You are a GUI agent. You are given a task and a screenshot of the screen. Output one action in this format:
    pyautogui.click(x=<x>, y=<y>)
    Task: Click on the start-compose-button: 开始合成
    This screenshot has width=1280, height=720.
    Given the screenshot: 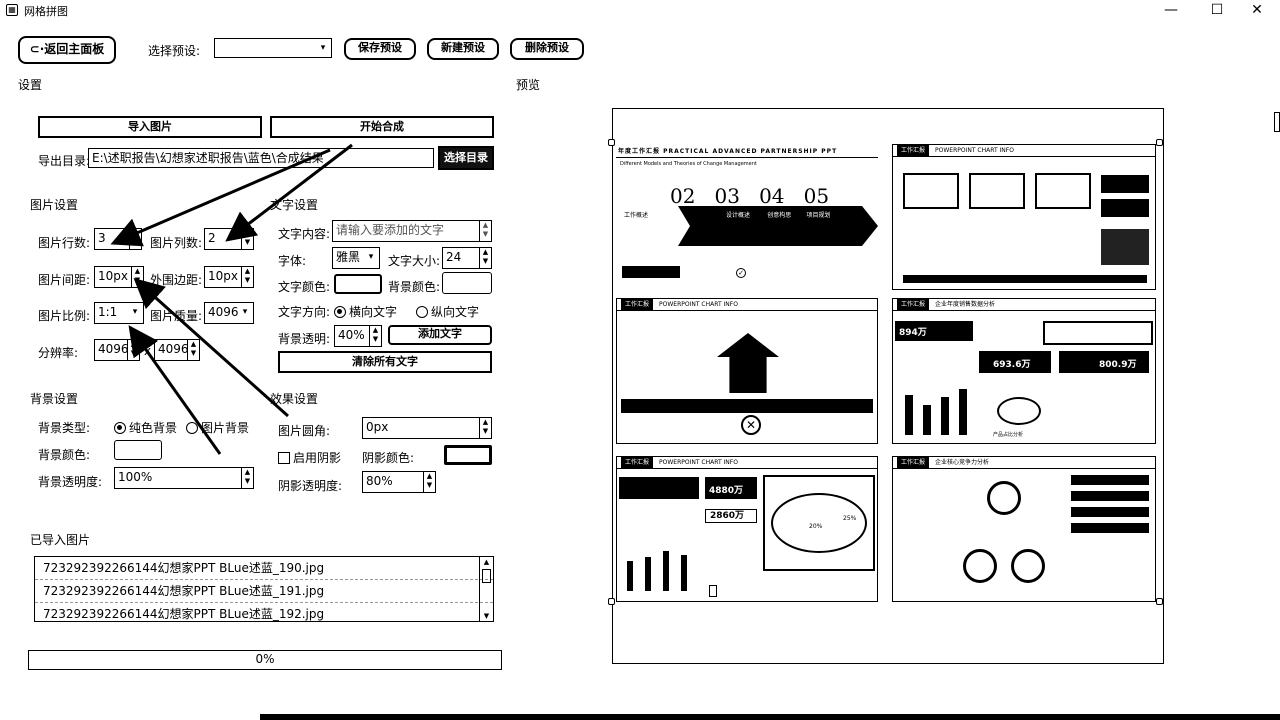 What is the action you would take?
    pyautogui.click(x=382, y=127)
    